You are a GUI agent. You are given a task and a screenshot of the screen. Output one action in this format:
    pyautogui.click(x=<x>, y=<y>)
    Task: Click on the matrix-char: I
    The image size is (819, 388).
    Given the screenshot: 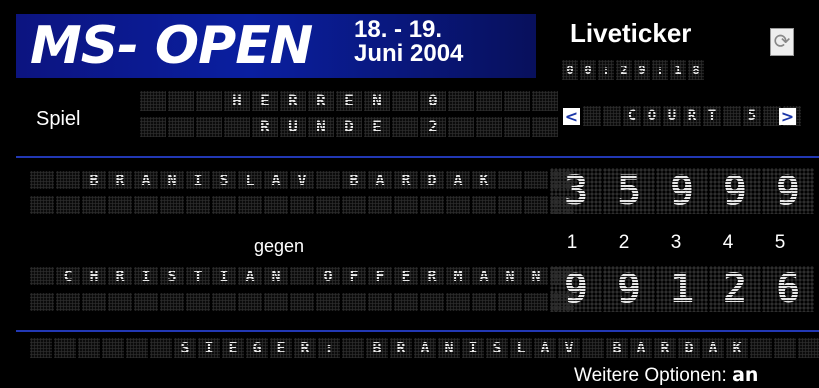 What is the action you would take?
    pyautogui.click(x=146, y=276)
    